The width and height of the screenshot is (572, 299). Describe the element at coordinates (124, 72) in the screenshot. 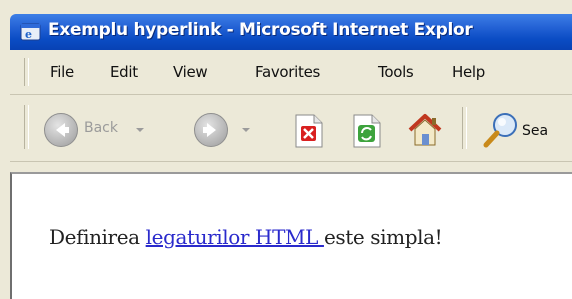

I see `menu-edit: Edit` at that location.